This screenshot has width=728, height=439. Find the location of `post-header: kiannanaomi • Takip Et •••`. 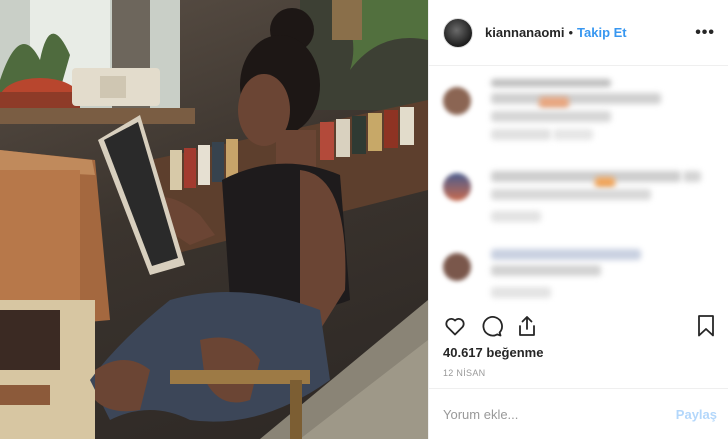

post-header: kiannanaomi • Takip Et ••• is located at coordinates (578, 33).